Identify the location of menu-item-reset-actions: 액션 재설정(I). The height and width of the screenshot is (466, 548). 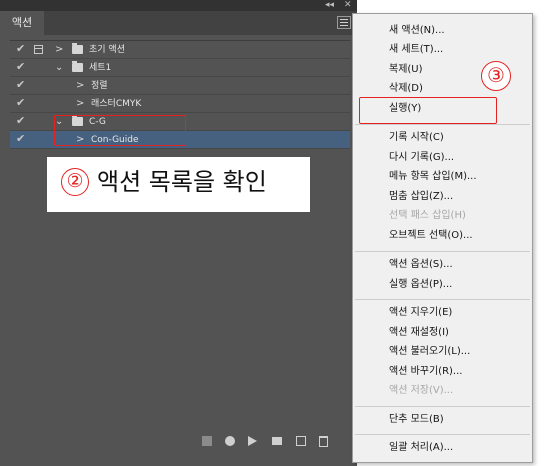
(419, 333).